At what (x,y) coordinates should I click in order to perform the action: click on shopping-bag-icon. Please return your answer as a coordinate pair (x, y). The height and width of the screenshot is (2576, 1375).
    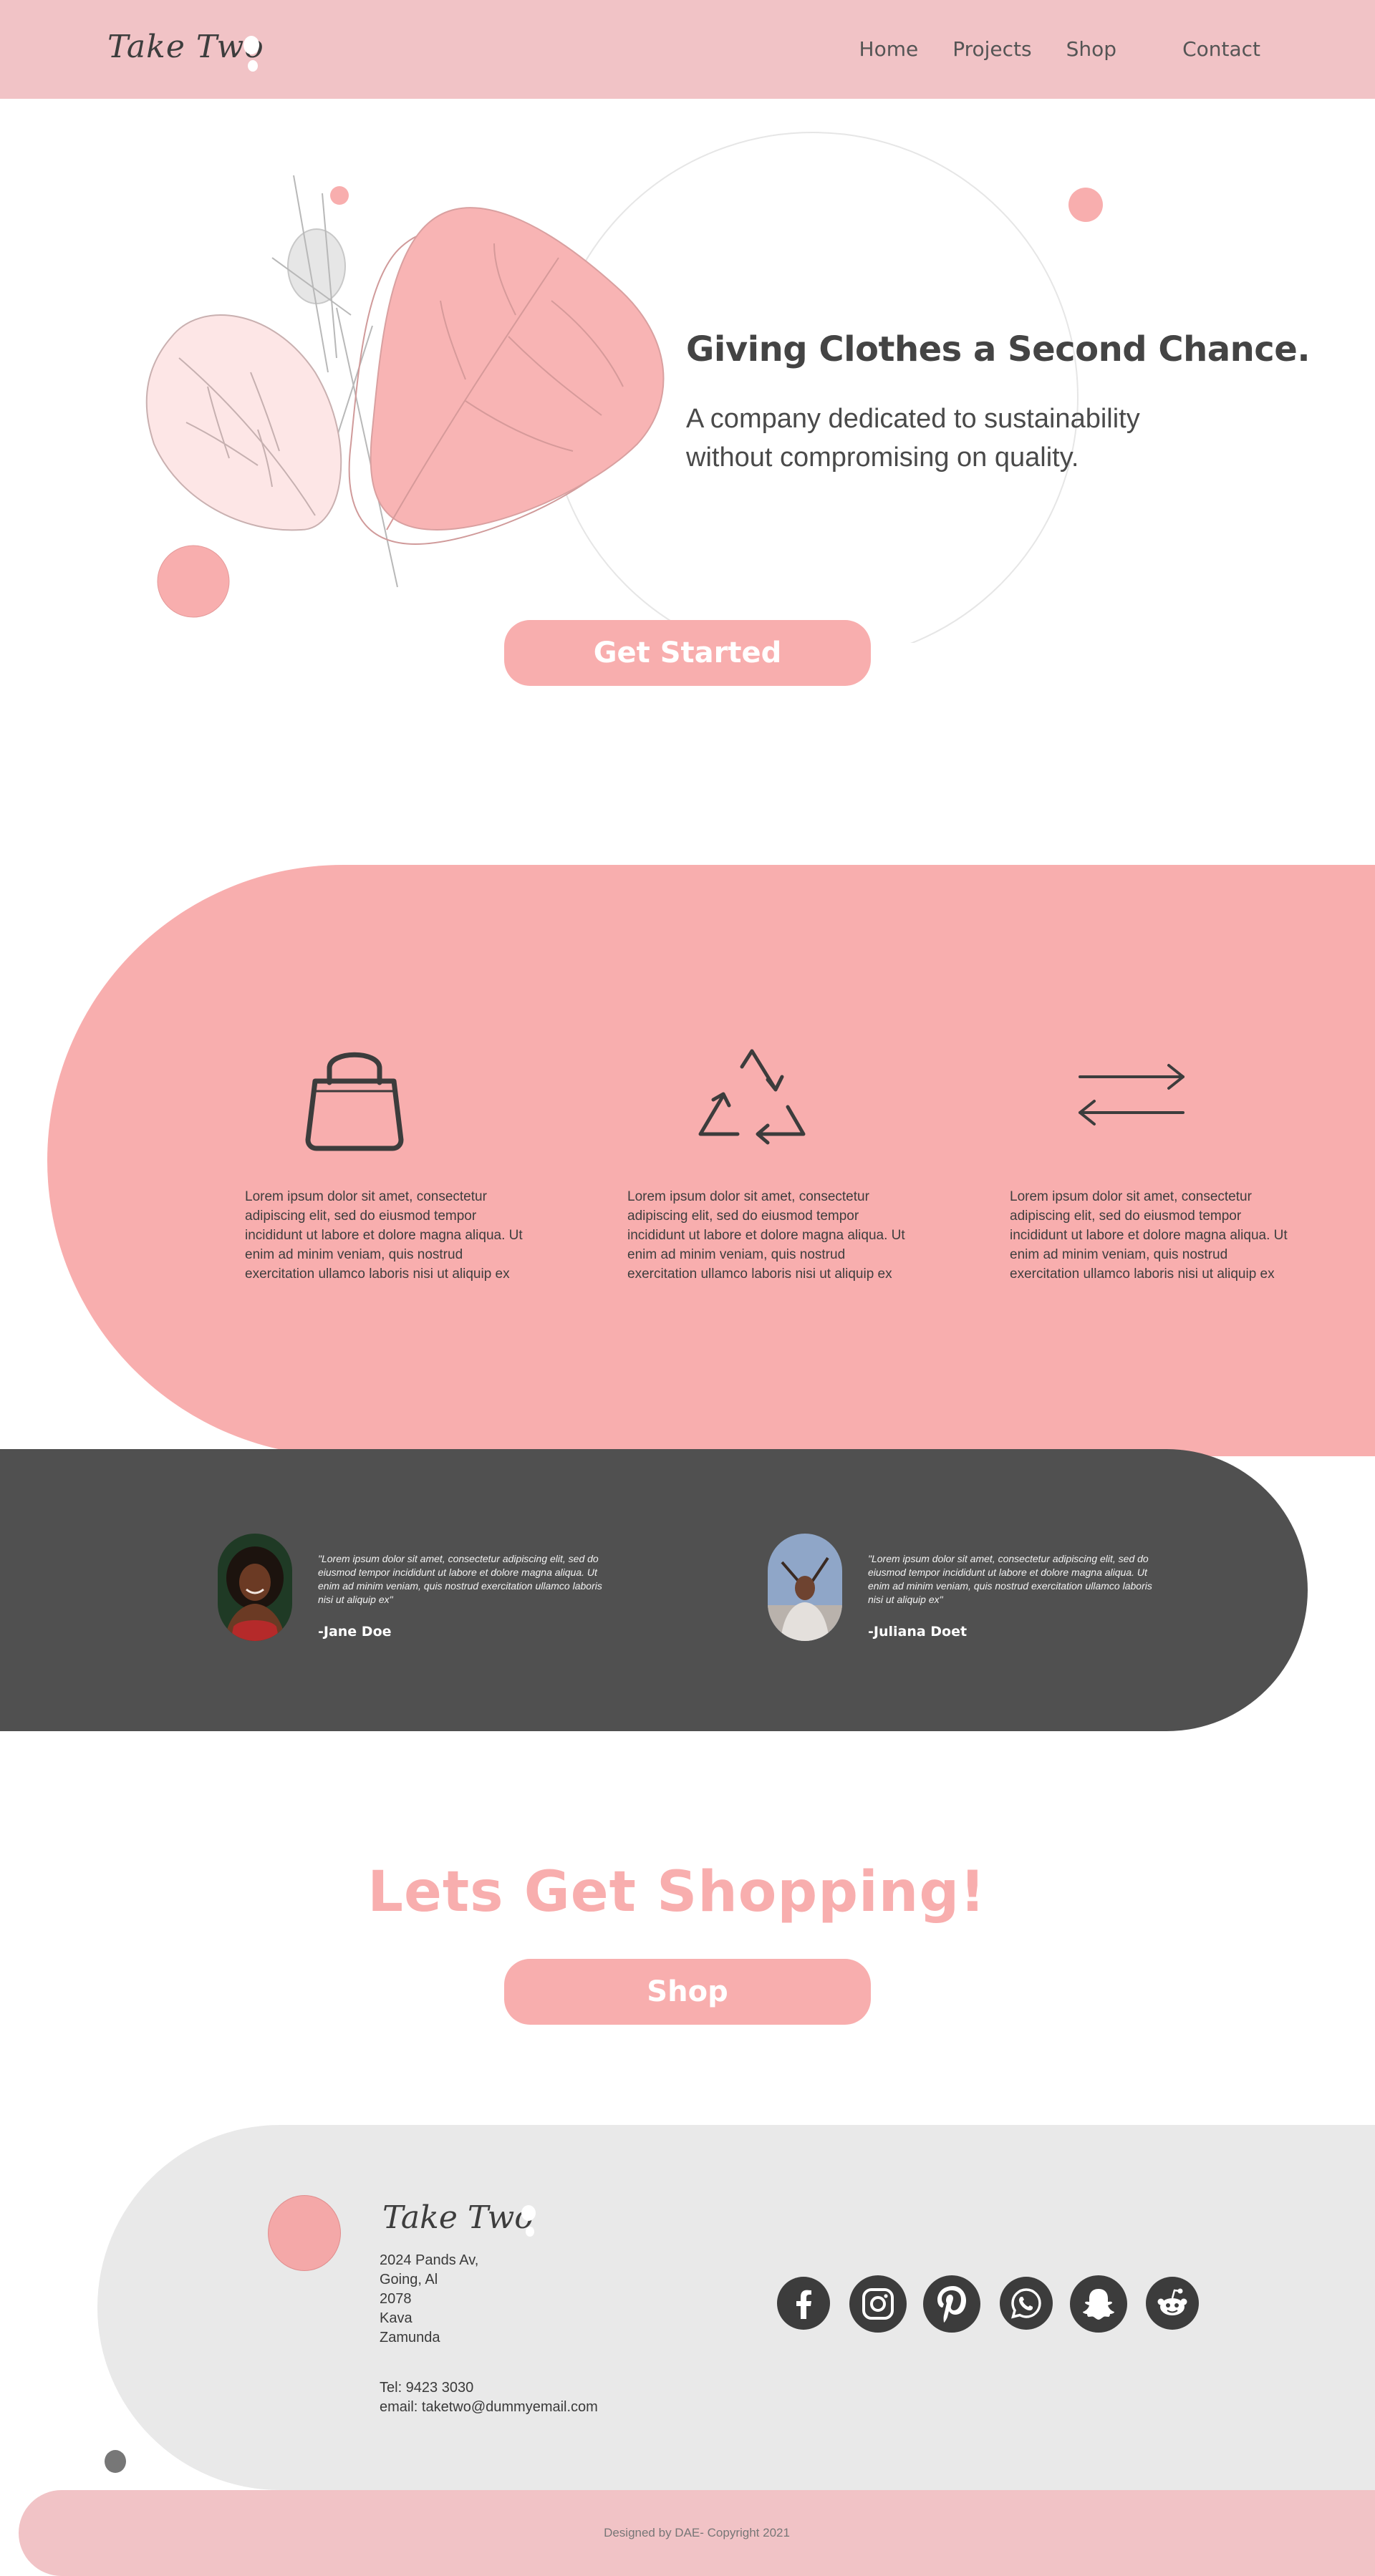
    Looking at the image, I should click on (355, 1102).